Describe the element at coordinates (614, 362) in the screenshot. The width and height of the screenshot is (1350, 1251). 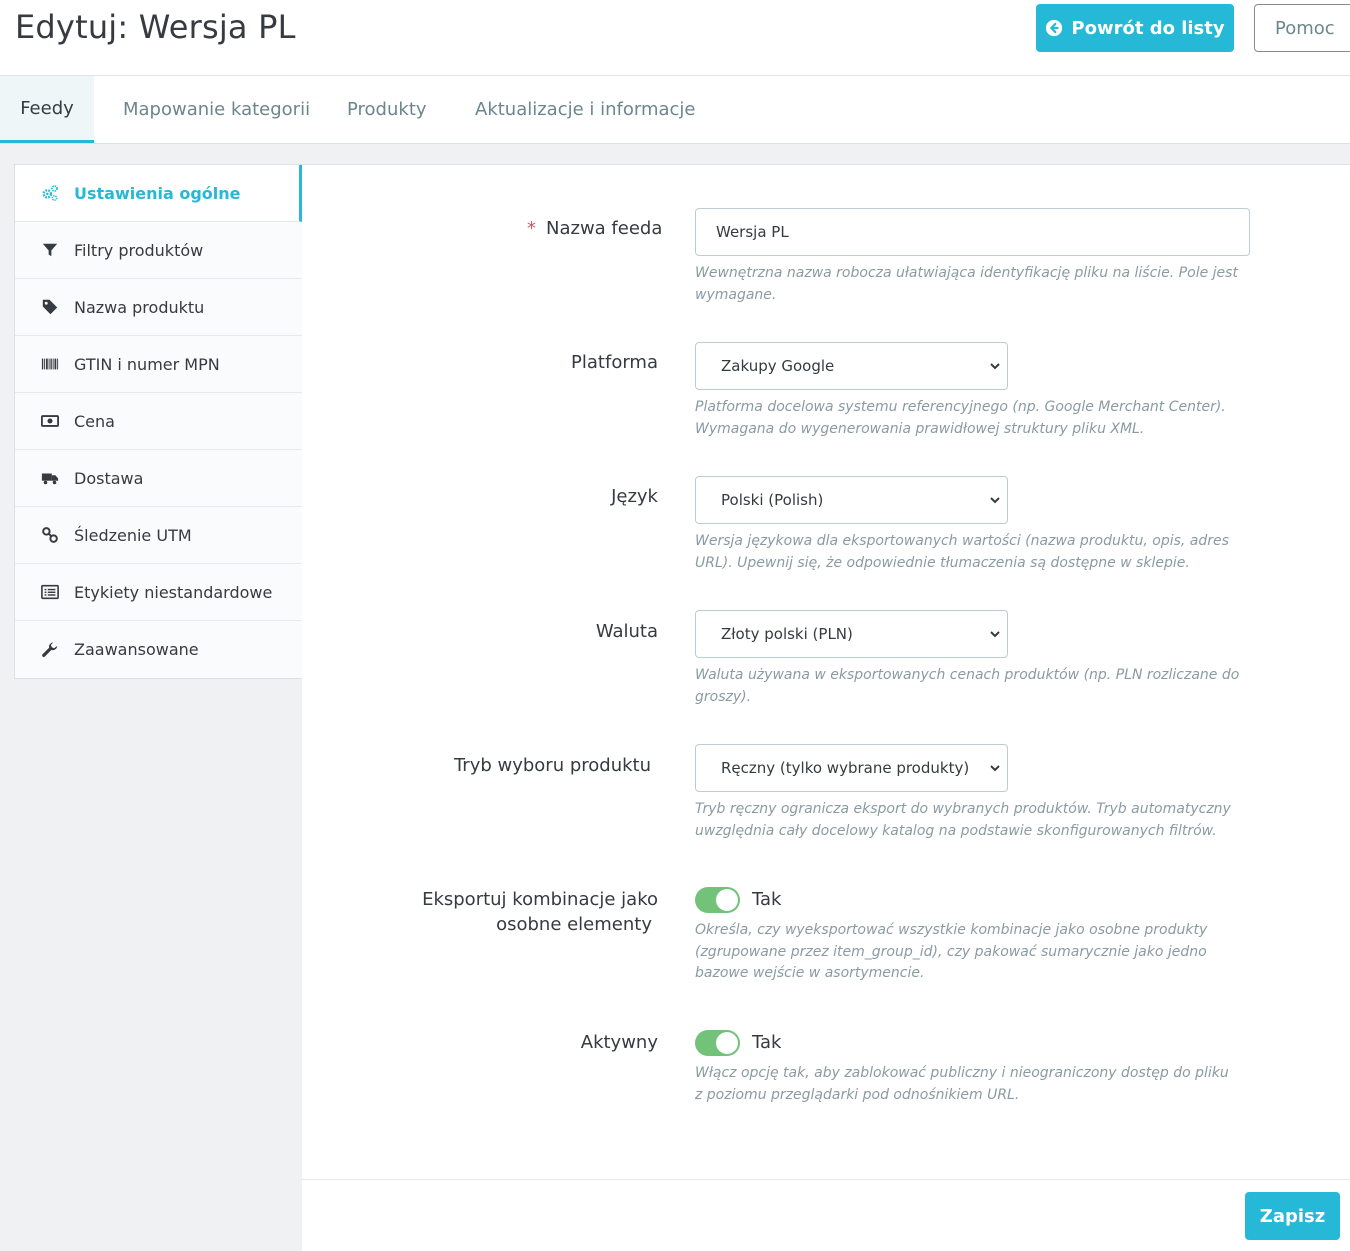
I see `platform-label: Platforma` at that location.